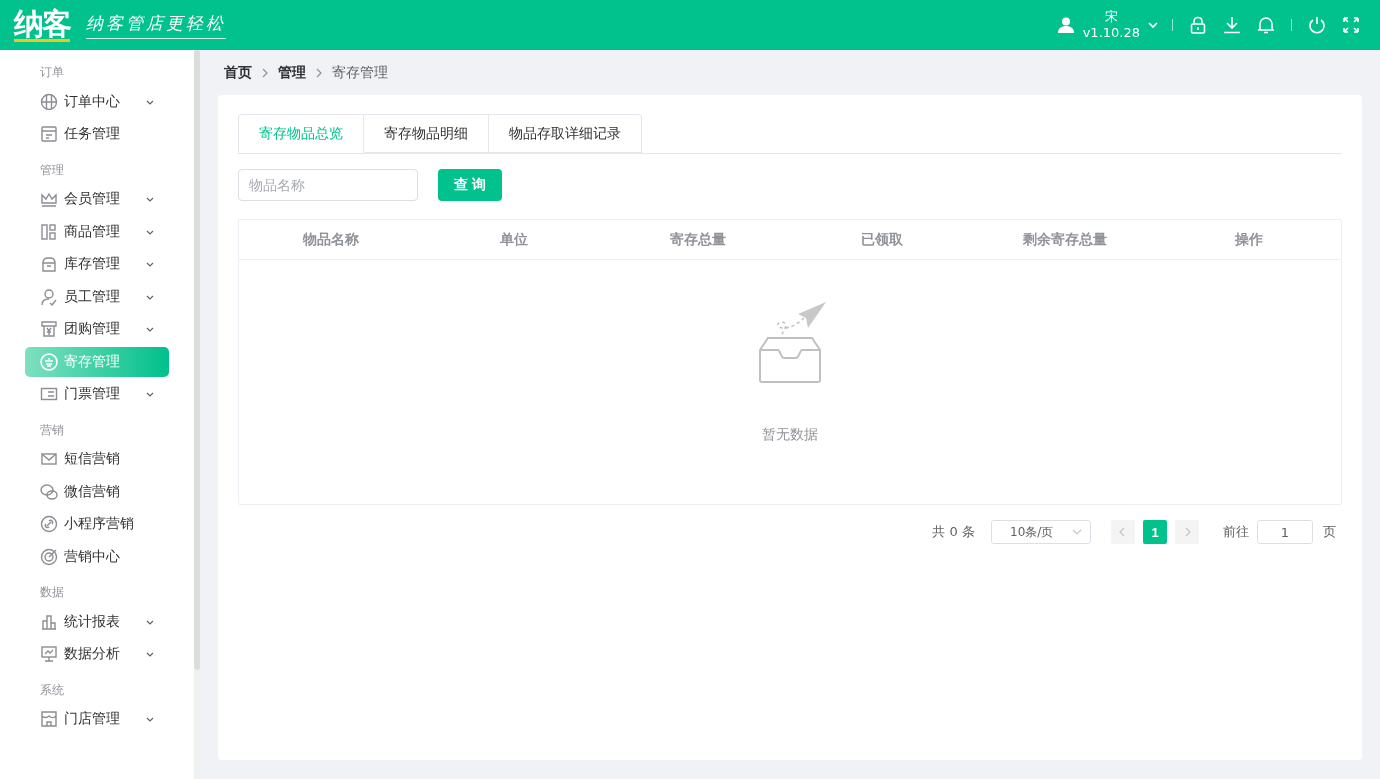  I want to click on user-name: 宋, so click(1111, 17).